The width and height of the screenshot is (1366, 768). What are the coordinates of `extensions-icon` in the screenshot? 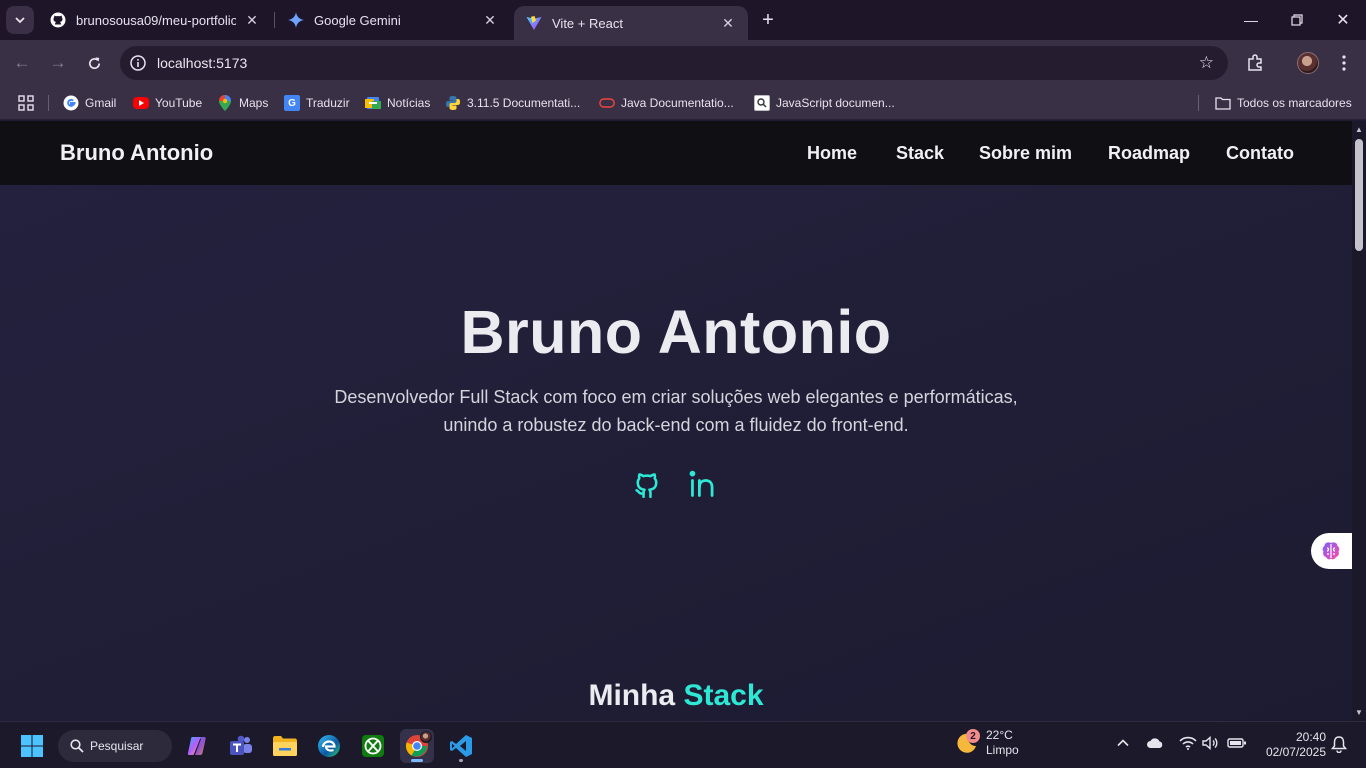 It's located at (1255, 63).